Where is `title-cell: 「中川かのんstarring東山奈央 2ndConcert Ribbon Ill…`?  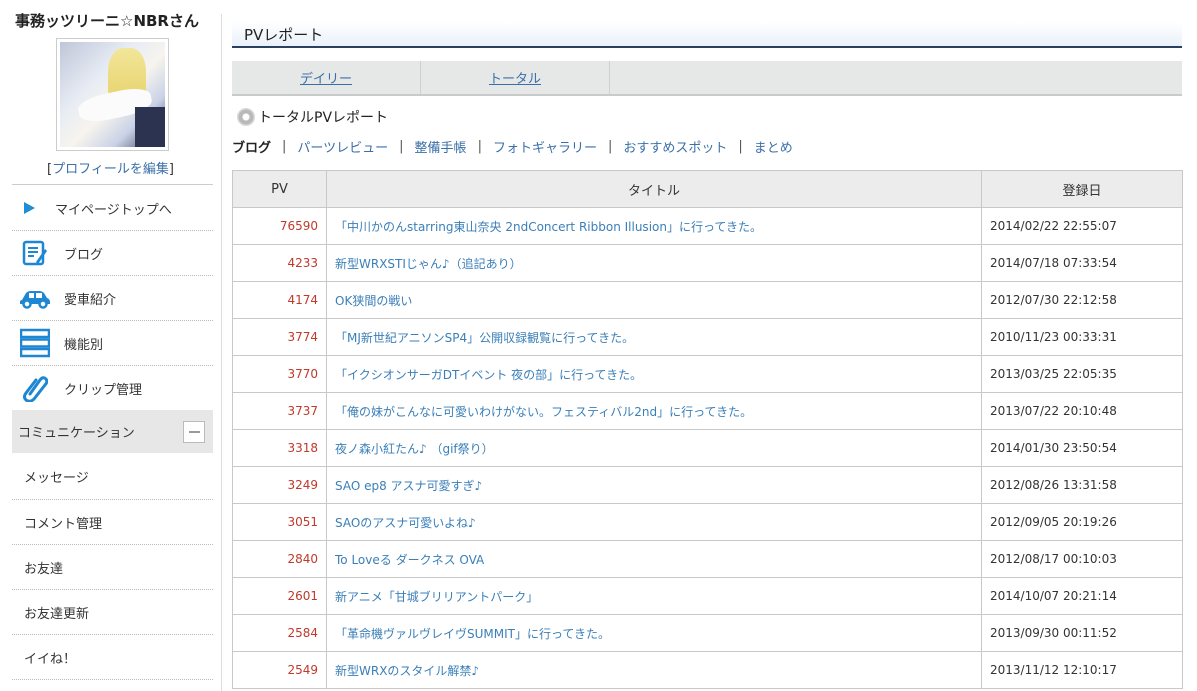
title-cell: 「中川かのんstarring東山奈央 2ndConcert Ribbon Ill… is located at coordinates (654, 226).